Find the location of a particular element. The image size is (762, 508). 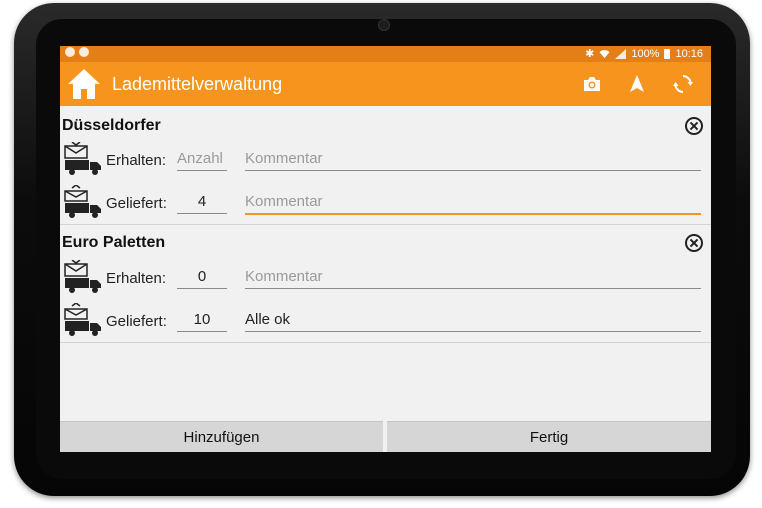

row-received: Erhalten: 0 Kommentar is located at coordinates (385, 277).